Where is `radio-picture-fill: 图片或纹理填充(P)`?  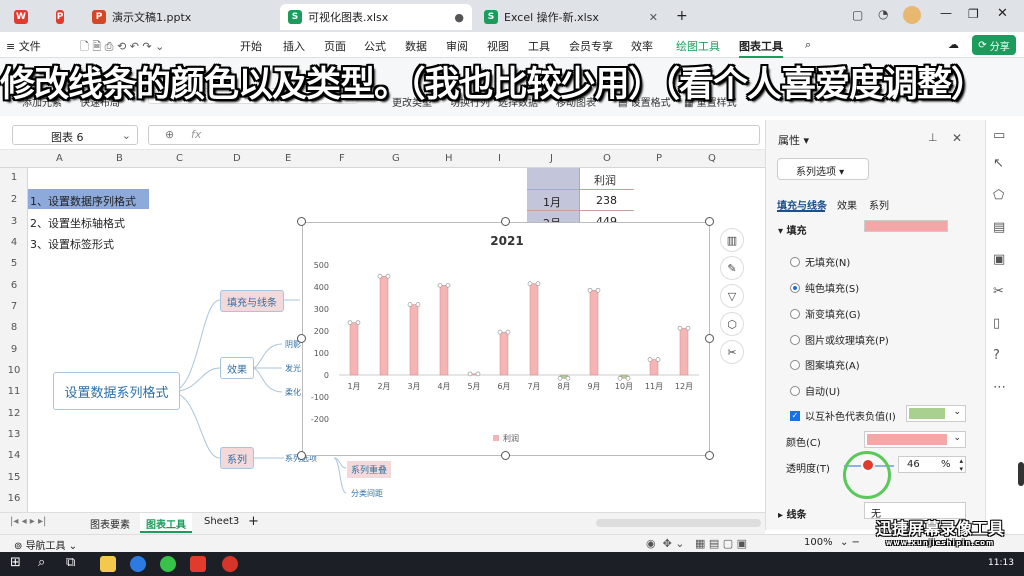 radio-picture-fill: 图片或纹理填充(P) is located at coordinates (839, 339).